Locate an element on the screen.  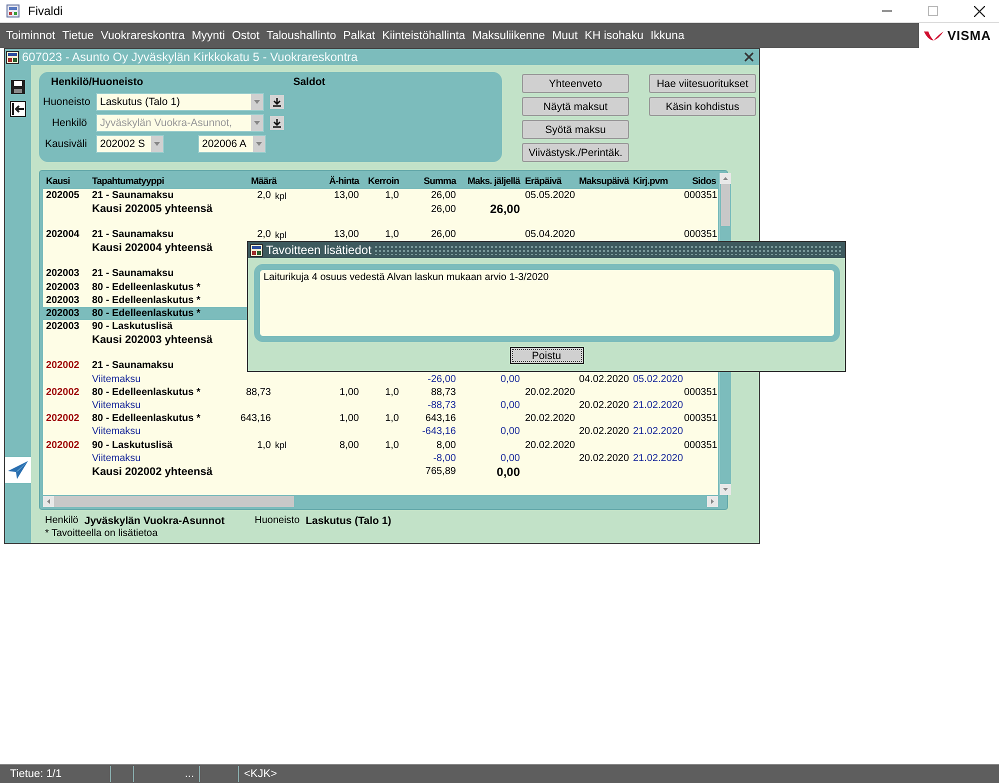
column-header: Summa is located at coordinates (440, 181).